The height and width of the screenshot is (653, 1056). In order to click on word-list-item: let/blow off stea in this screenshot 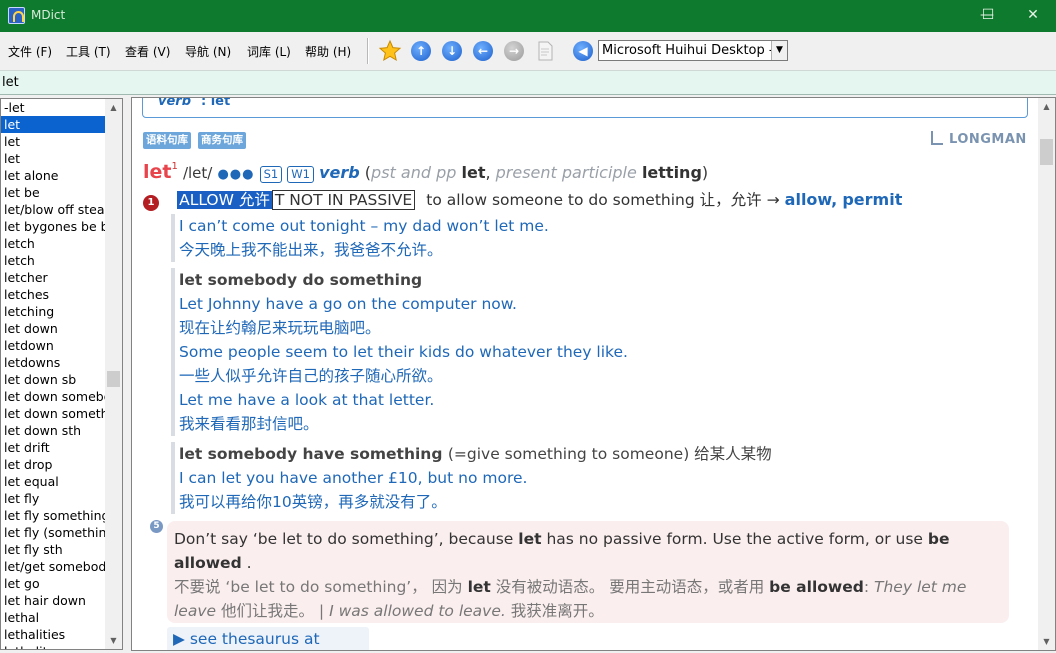, I will do `click(54, 209)`.